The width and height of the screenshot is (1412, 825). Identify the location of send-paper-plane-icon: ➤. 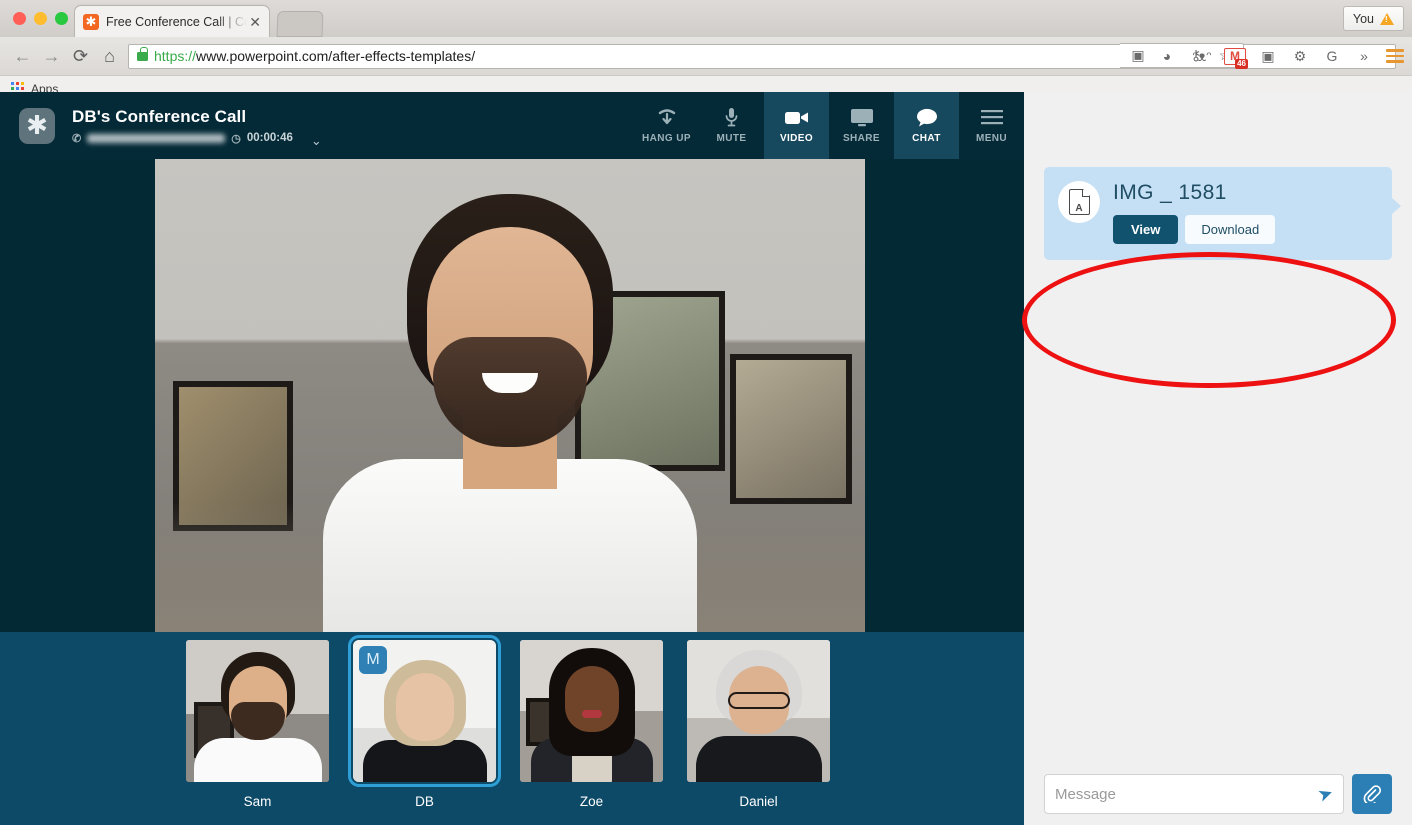
(1325, 794).